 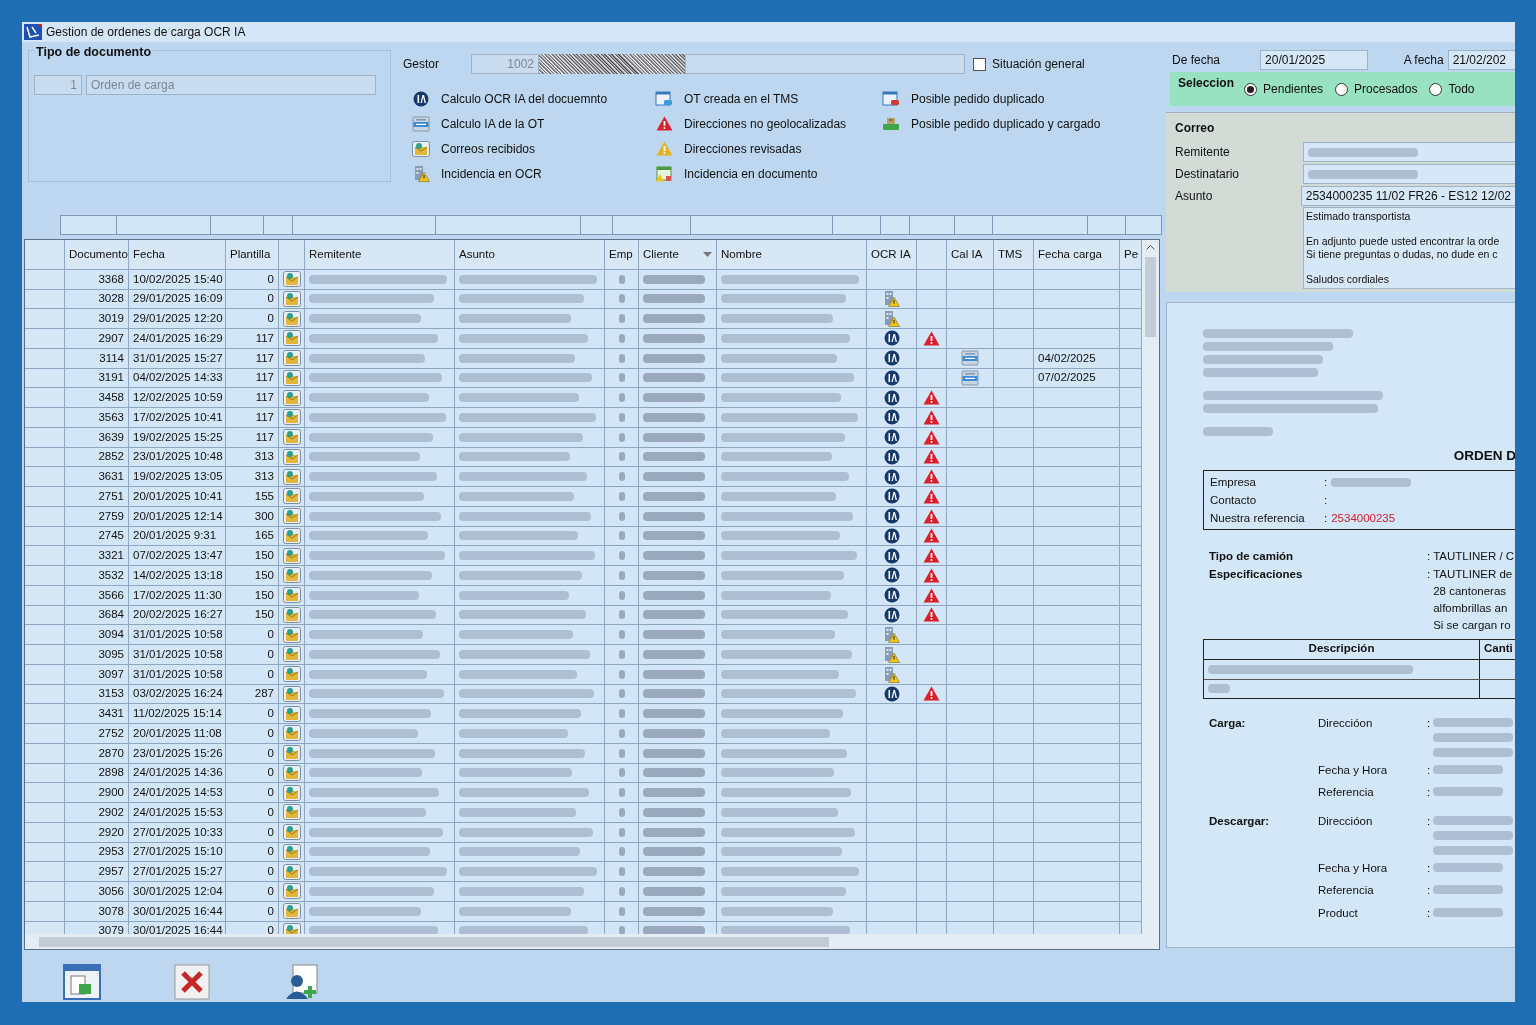 I want to click on column-header: Cal IA, so click(x=970, y=254).